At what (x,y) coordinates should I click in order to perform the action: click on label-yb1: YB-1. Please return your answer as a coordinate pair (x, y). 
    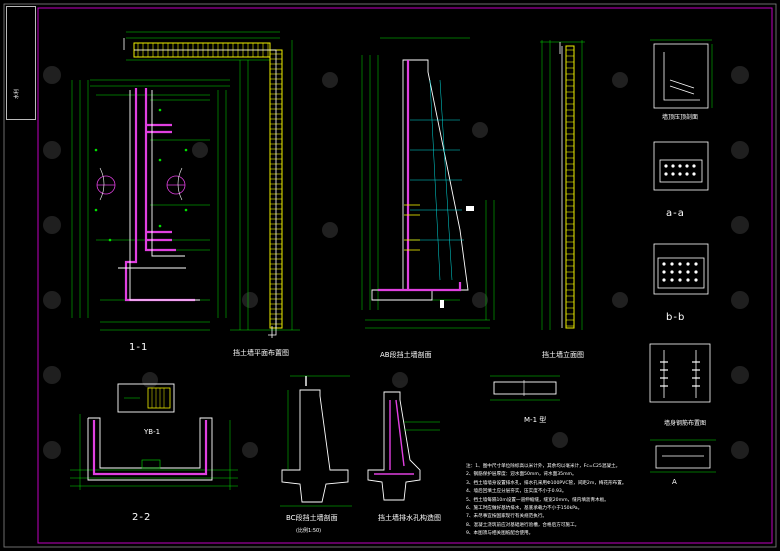
    Looking at the image, I should click on (152, 432).